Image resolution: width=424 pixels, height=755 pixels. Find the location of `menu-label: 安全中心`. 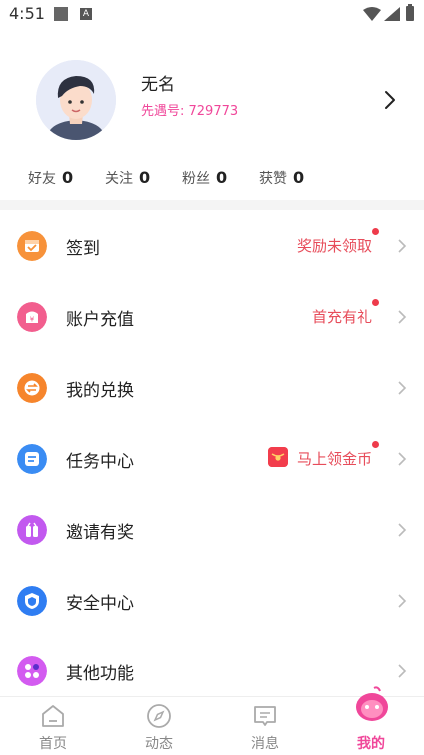

menu-label: 安全中心 is located at coordinates (100, 604).